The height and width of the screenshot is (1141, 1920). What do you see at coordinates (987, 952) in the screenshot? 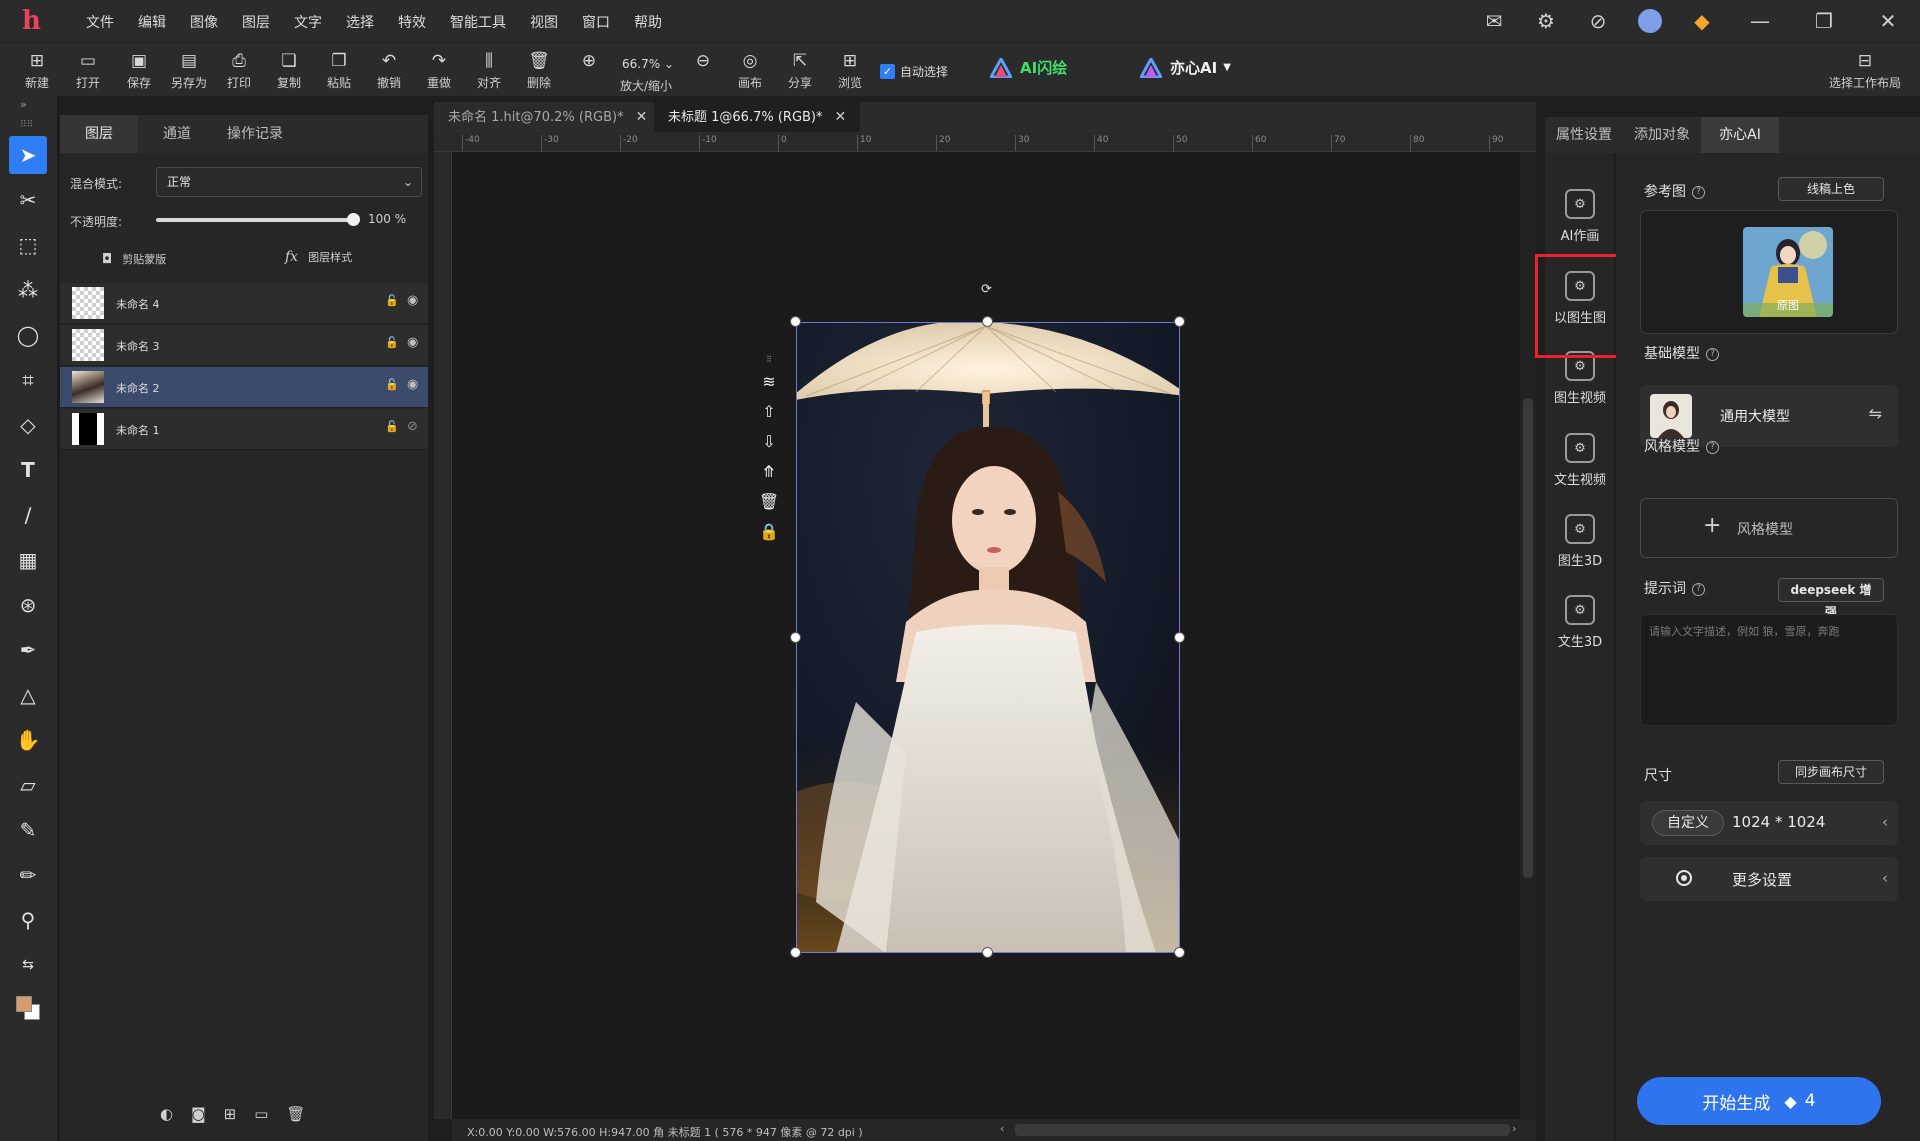
I see `transform-handle-b` at bounding box center [987, 952].